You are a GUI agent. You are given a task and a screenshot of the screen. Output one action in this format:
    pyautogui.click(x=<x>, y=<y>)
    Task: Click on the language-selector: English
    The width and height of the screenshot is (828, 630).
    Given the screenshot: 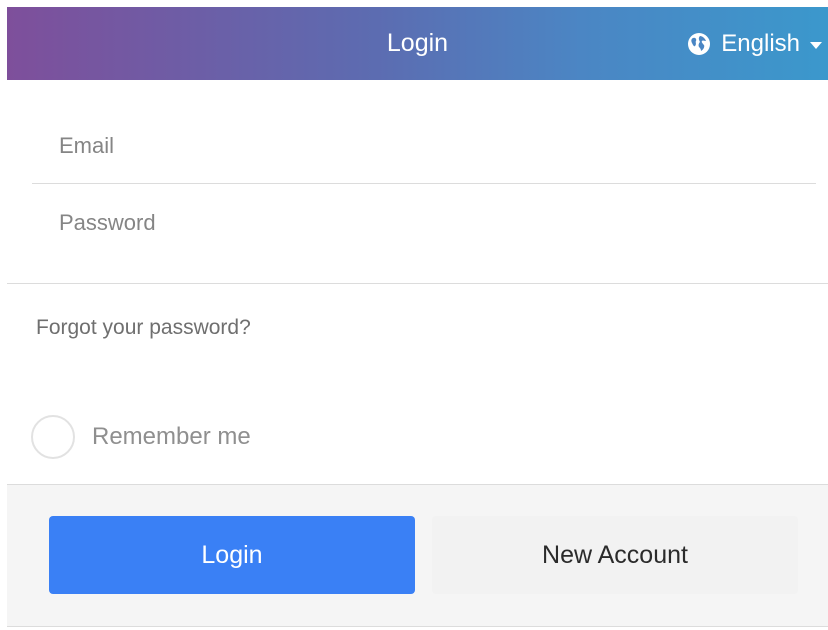 What is the action you would take?
    pyautogui.click(x=754, y=43)
    